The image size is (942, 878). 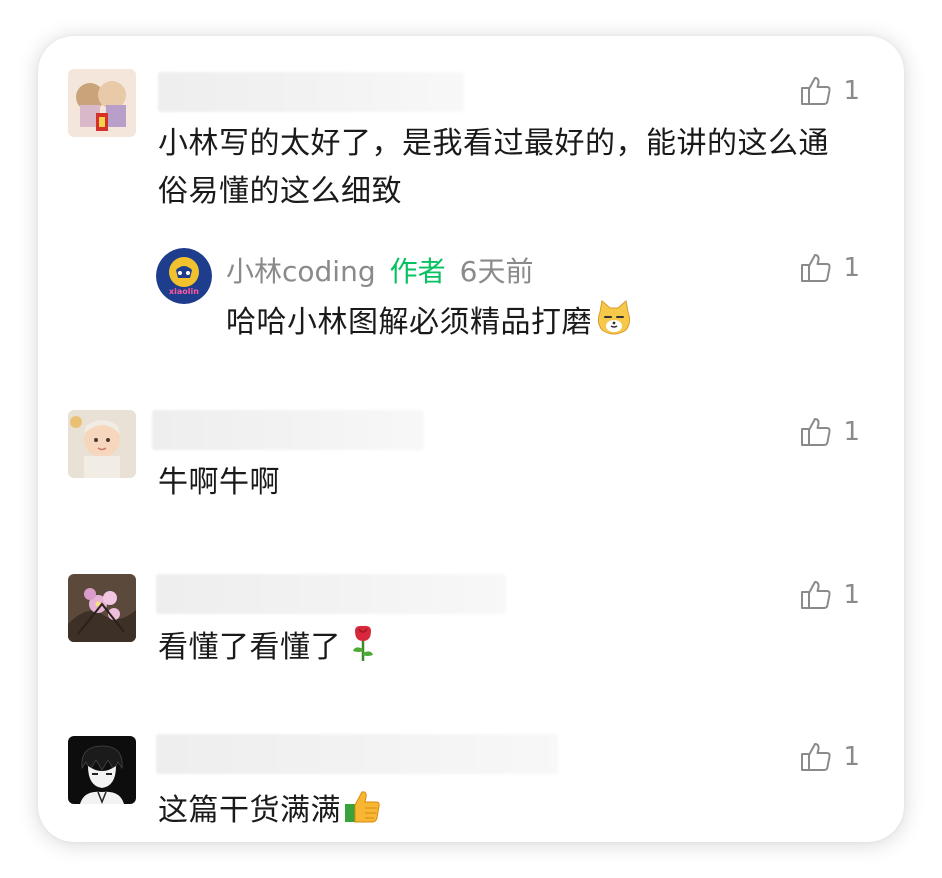 What do you see at coordinates (301, 270) in the screenshot?
I see `author-name: 小林coding` at bounding box center [301, 270].